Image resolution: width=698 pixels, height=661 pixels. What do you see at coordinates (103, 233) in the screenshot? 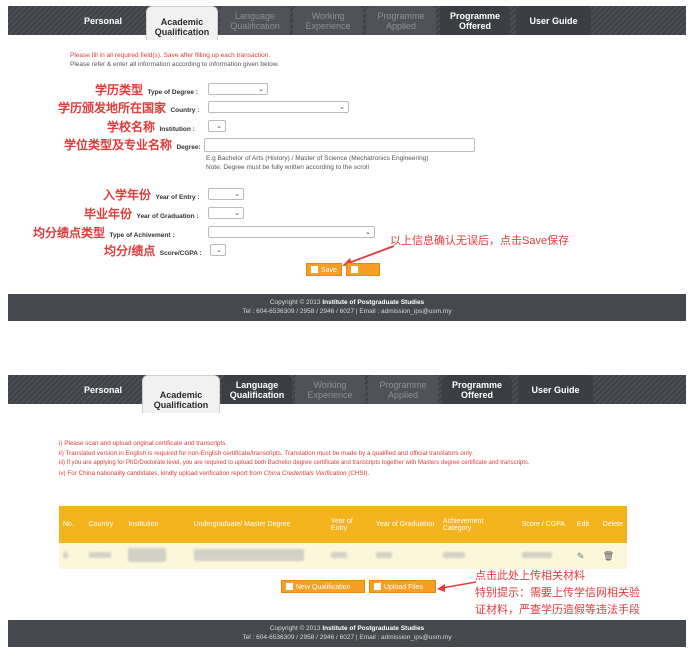
I see `achievement-row: 均分绩点类型 Type of Achivement :` at bounding box center [103, 233].